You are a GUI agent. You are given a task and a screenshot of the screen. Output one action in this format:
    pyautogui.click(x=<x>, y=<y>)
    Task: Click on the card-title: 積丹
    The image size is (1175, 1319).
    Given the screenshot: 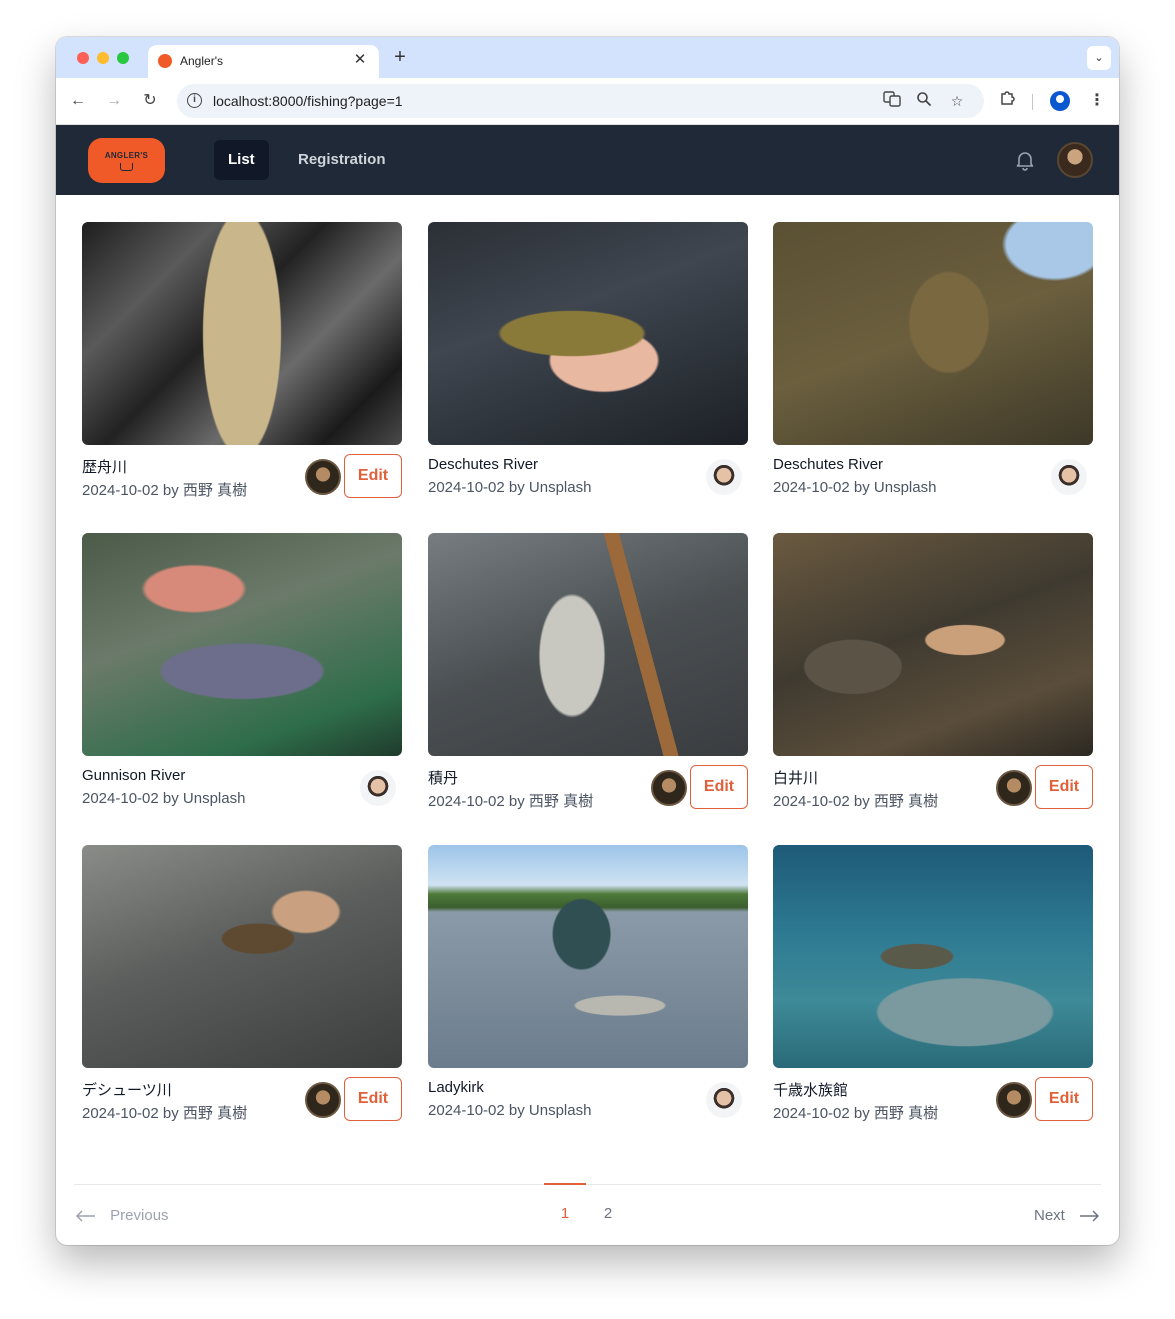 What is the action you would take?
    pyautogui.click(x=443, y=778)
    